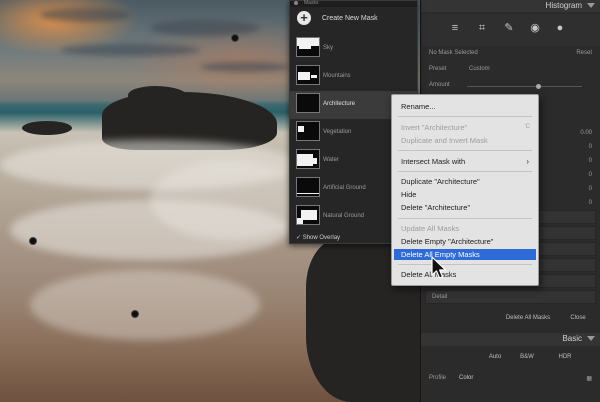 This screenshot has height=402, width=600. What do you see at coordinates (465, 241) in the screenshot?
I see `menu-item-delete-empty: Delete Empty "Architecture"` at bounding box center [465, 241].